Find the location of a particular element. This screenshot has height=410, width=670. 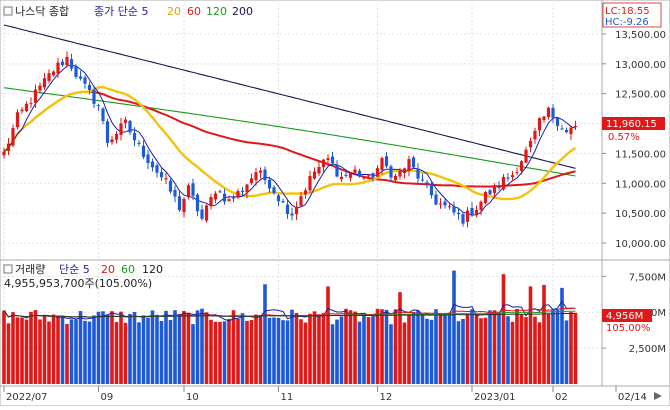

legend-swatch-square is located at coordinates (8, 11).